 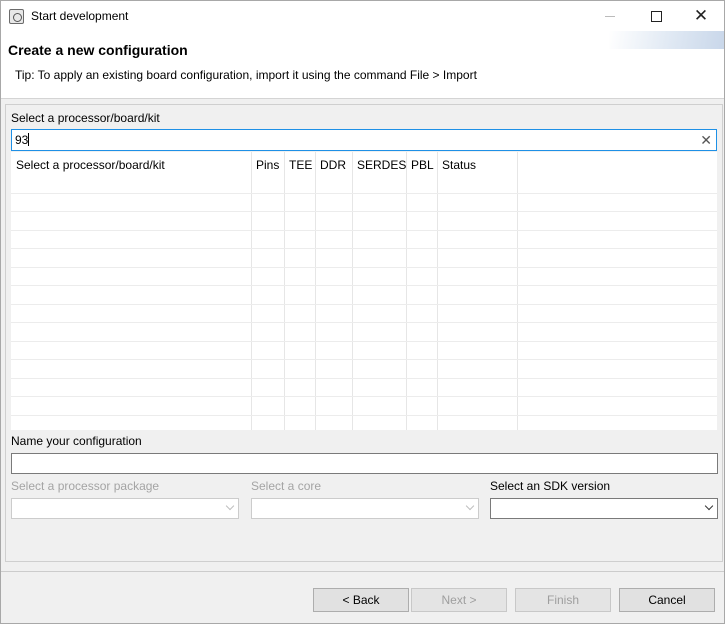 I want to click on minimize-icon, so click(x=610, y=16).